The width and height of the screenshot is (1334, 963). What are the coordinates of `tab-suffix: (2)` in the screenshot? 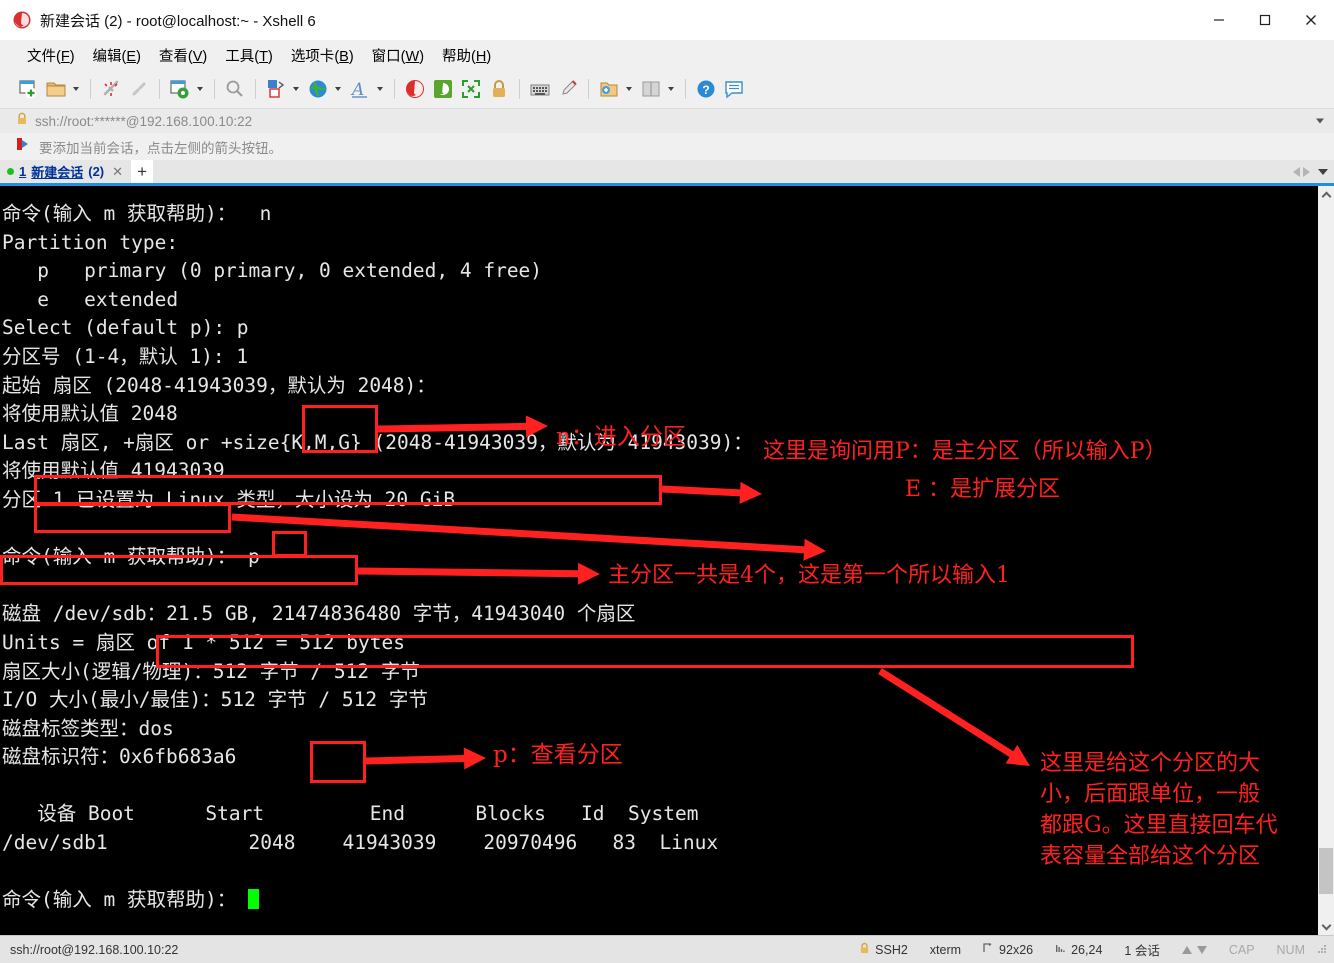 It's located at (96, 171).